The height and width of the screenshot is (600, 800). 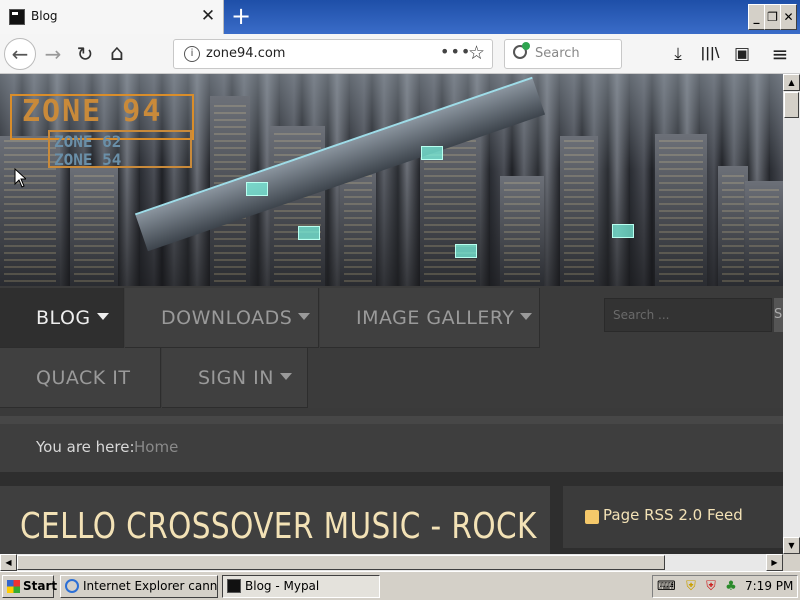 I want to click on bookmark-star-icon: ☆, so click(x=476, y=53).